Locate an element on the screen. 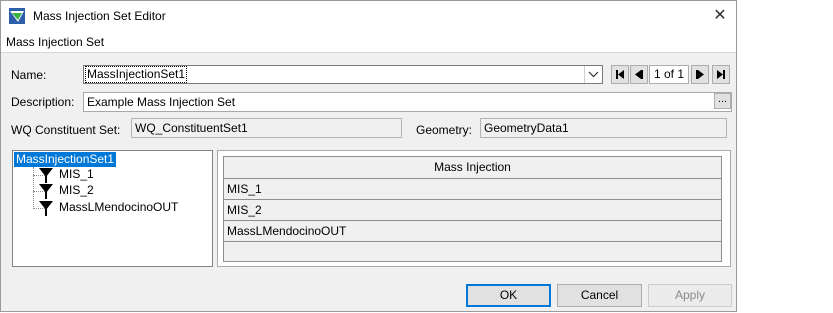  table-row: MIS_1 is located at coordinates (472, 189).